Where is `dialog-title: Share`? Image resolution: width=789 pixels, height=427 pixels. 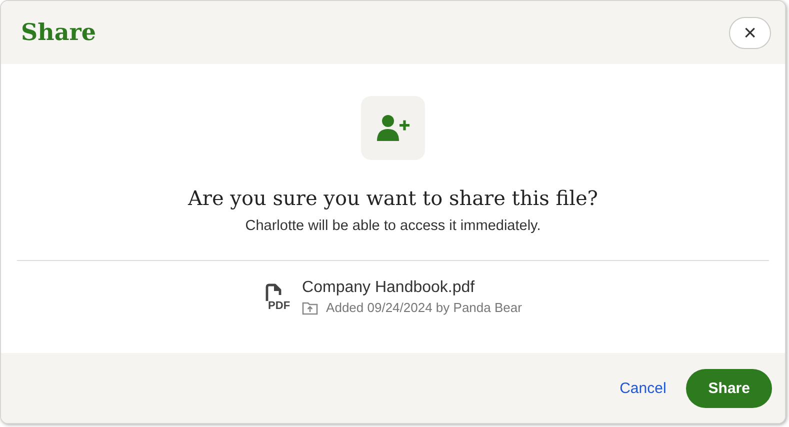
dialog-title: Share is located at coordinates (58, 32).